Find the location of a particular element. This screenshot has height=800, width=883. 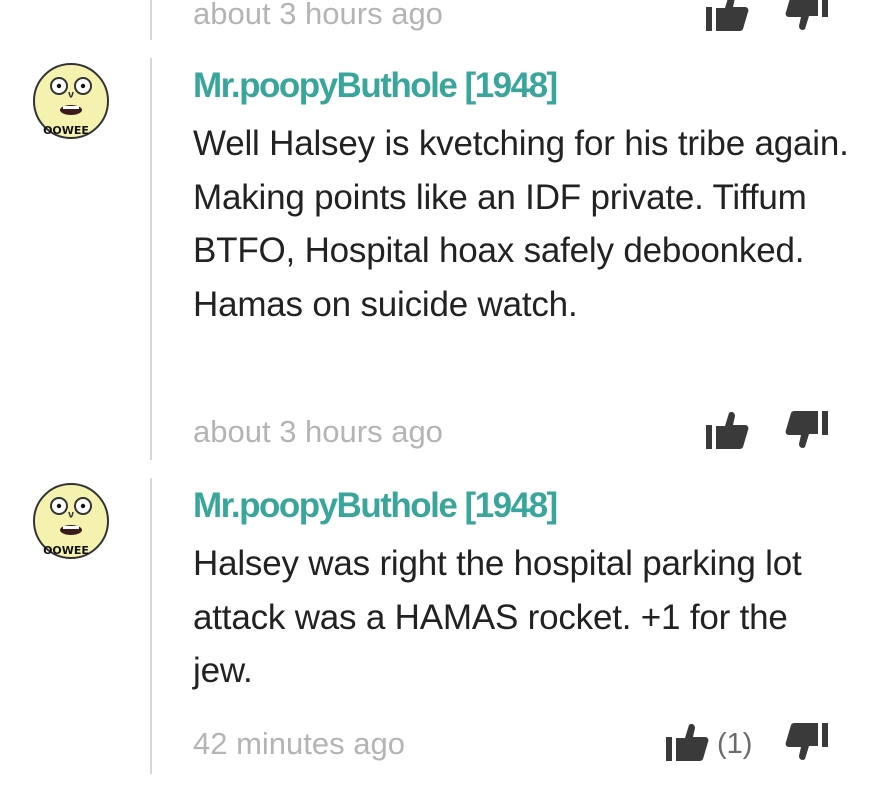

comment-partial: about 3 hours ago is located at coordinates (441, 20).